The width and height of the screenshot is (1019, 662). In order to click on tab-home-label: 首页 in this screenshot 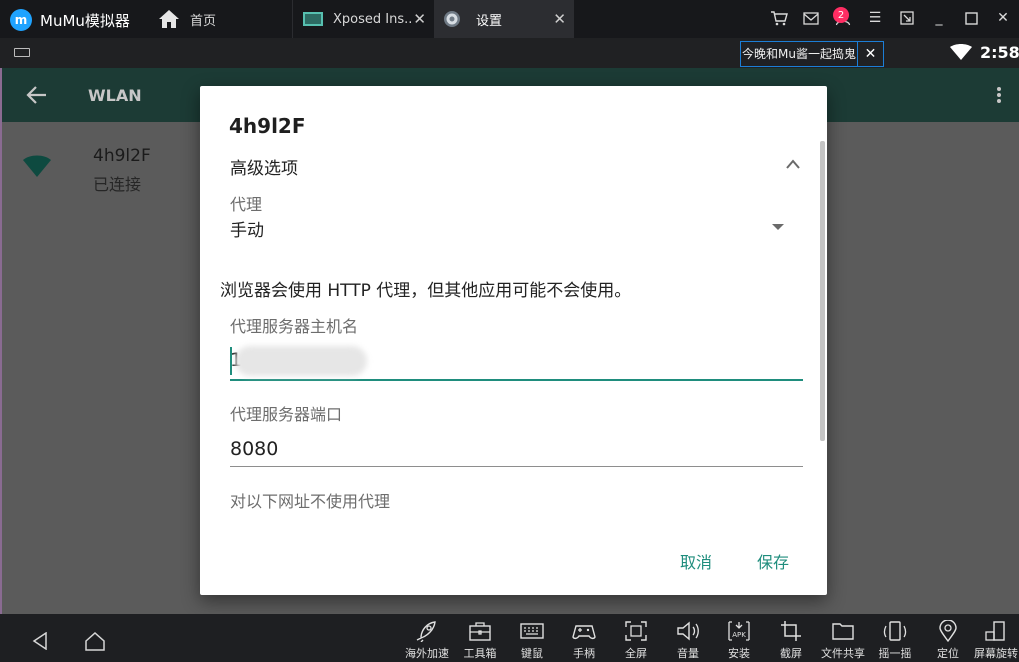, I will do `click(203, 21)`.